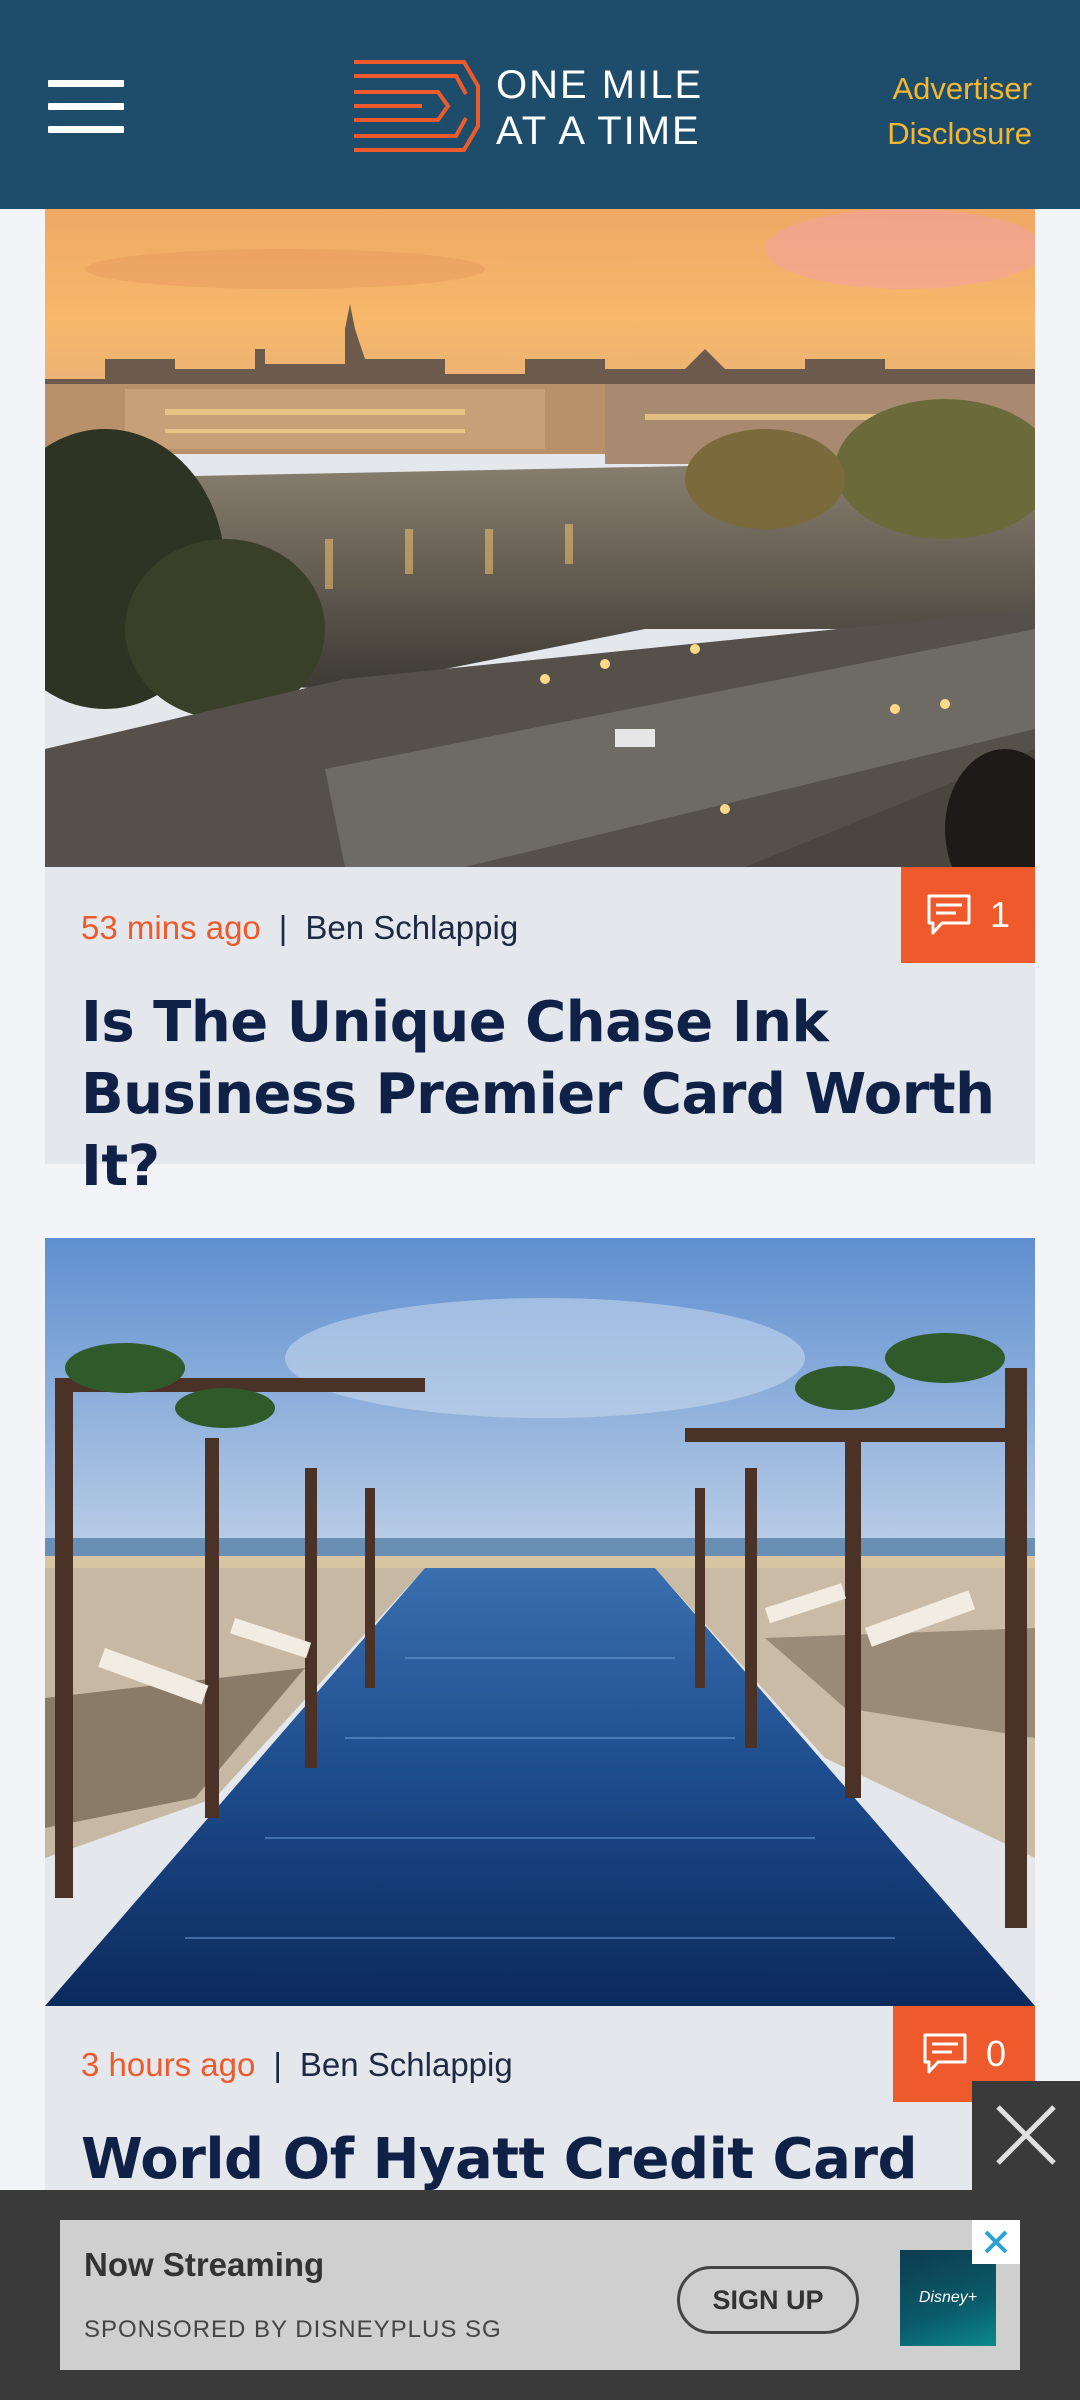 This screenshot has width=1080, height=2400. Describe the element at coordinates (600, 85) in the screenshot. I see `logo-line-1: ONE MILE` at that location.